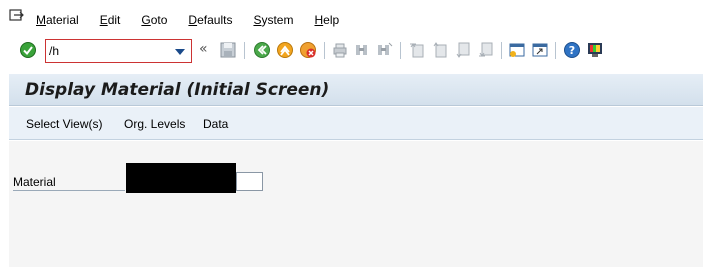 The height and width of the screenshot is (267, 703). Describe the element at coordinates (540, 50) in the screenshot. I see `generate-shortcut-icon` at that location.